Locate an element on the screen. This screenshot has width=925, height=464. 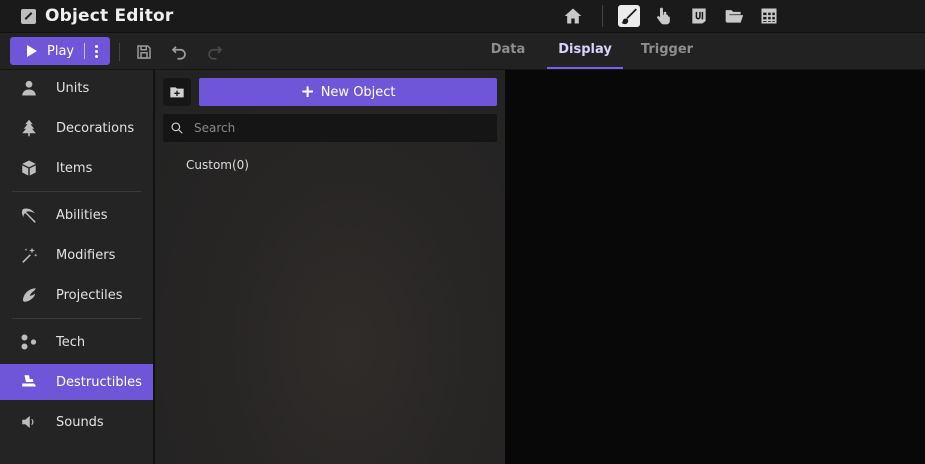
undo-icon is located at coordinates (179, 52).